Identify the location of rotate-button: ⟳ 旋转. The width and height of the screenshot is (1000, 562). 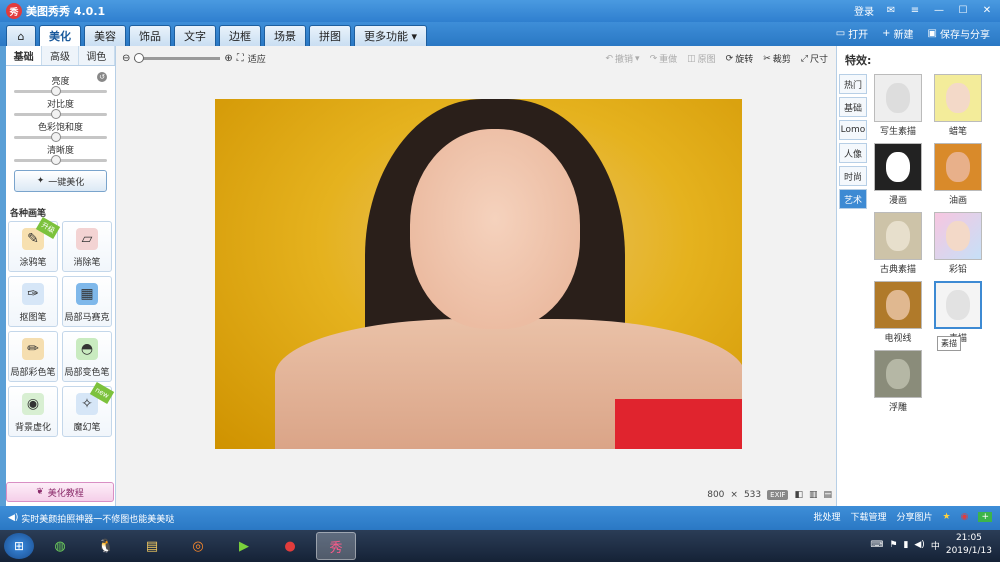
(740, 59).